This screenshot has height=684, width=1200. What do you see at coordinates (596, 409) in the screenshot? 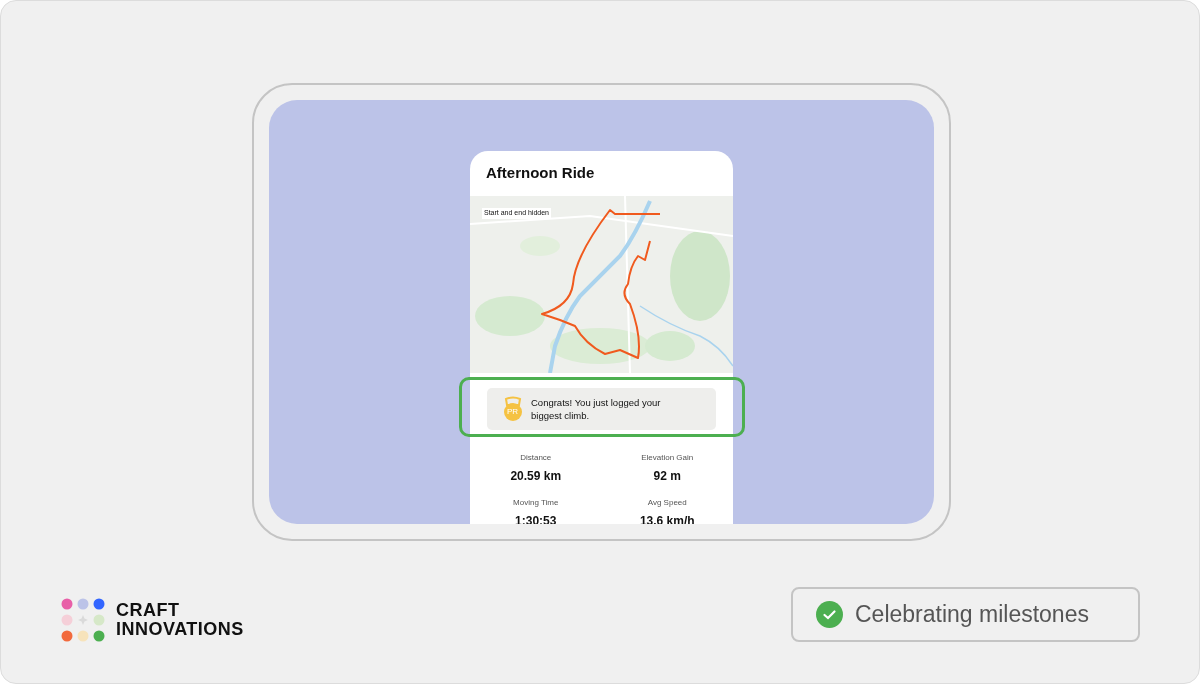
I see `achievement-text: Congrats! You just logged your biggest climb.` at bounding box center [596, 409].